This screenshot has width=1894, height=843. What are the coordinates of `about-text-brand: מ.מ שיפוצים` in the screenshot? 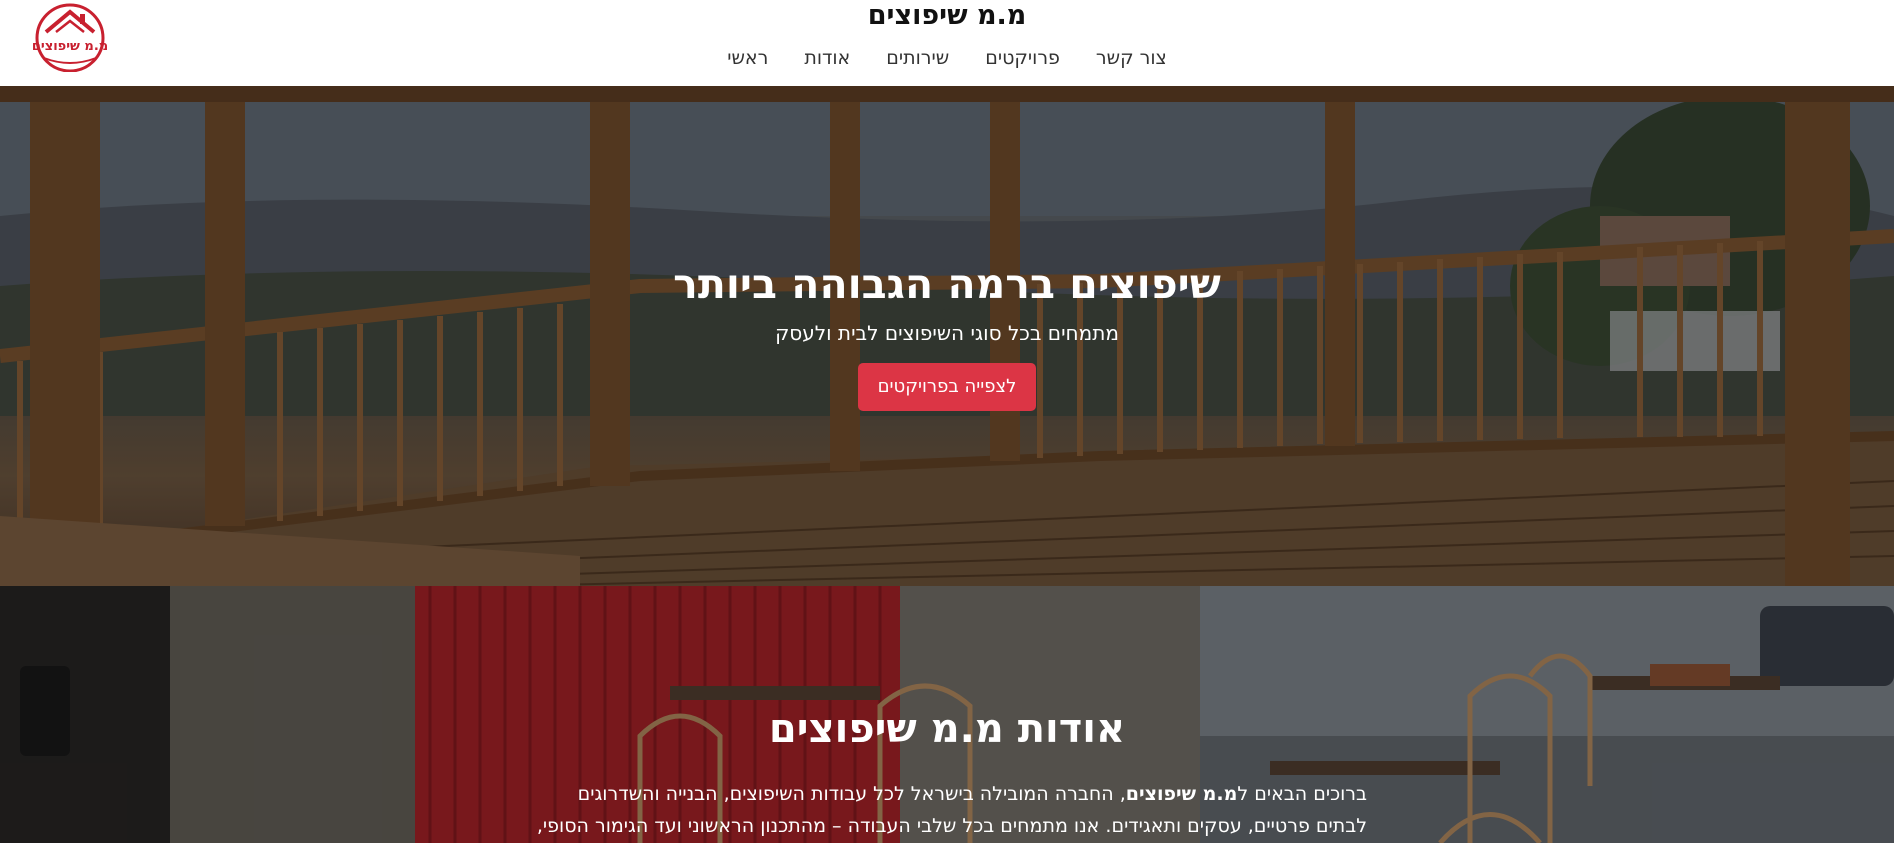 It's located at (1181, 794).